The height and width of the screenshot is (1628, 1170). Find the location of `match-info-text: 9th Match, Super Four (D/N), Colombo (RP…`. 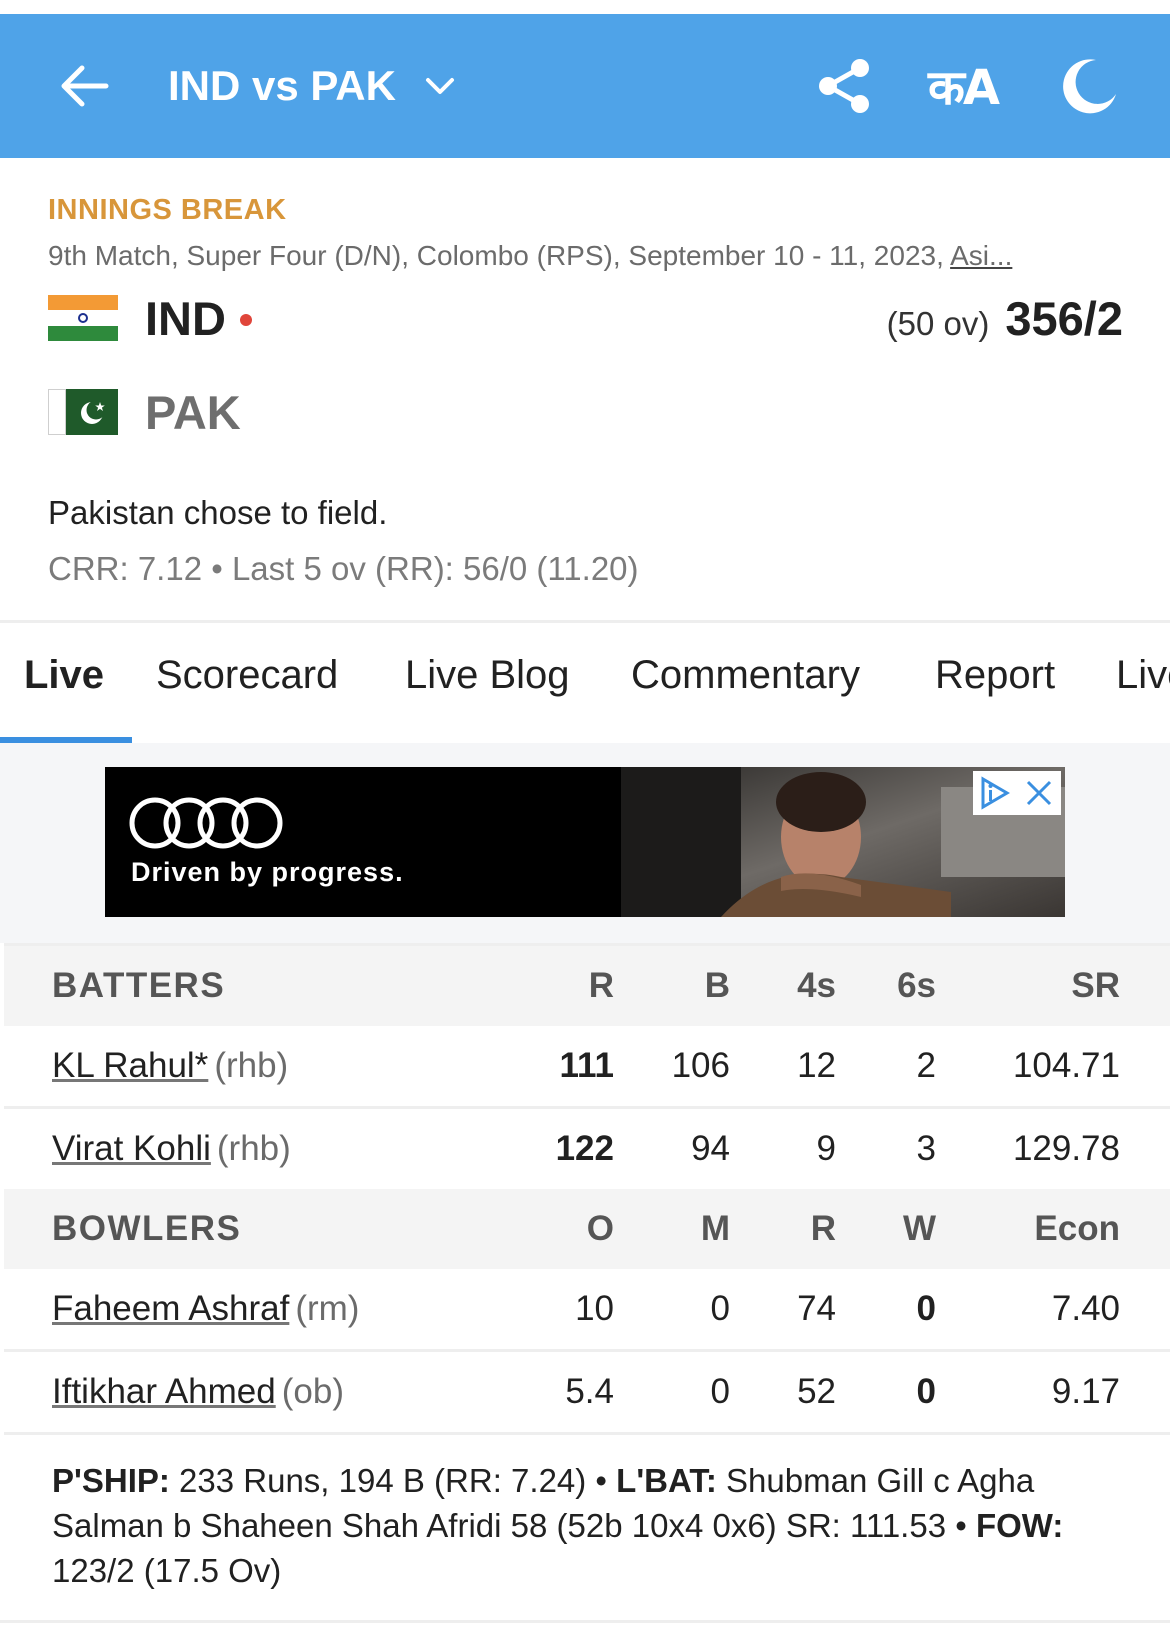

match-info-text: 9th Match, Super Four (D/N), Colombo (RP… is located at coordinates (499, 255).